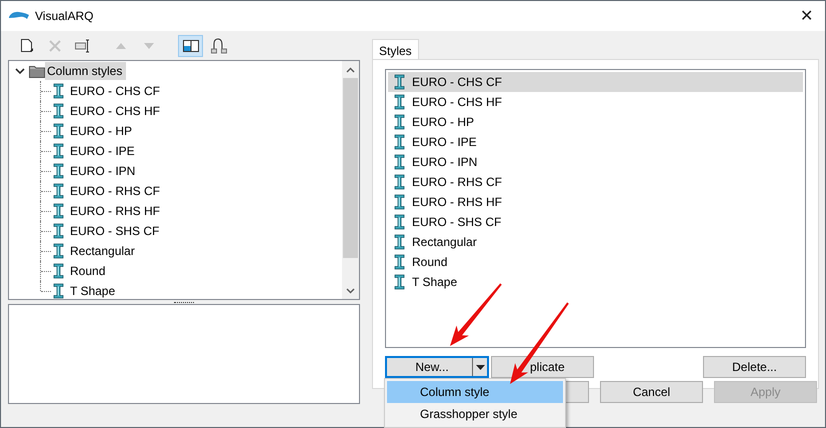  Describe the element at coordinates (480, 367) in the screenshot. I see `dropdown-arrow-icon` at that location.